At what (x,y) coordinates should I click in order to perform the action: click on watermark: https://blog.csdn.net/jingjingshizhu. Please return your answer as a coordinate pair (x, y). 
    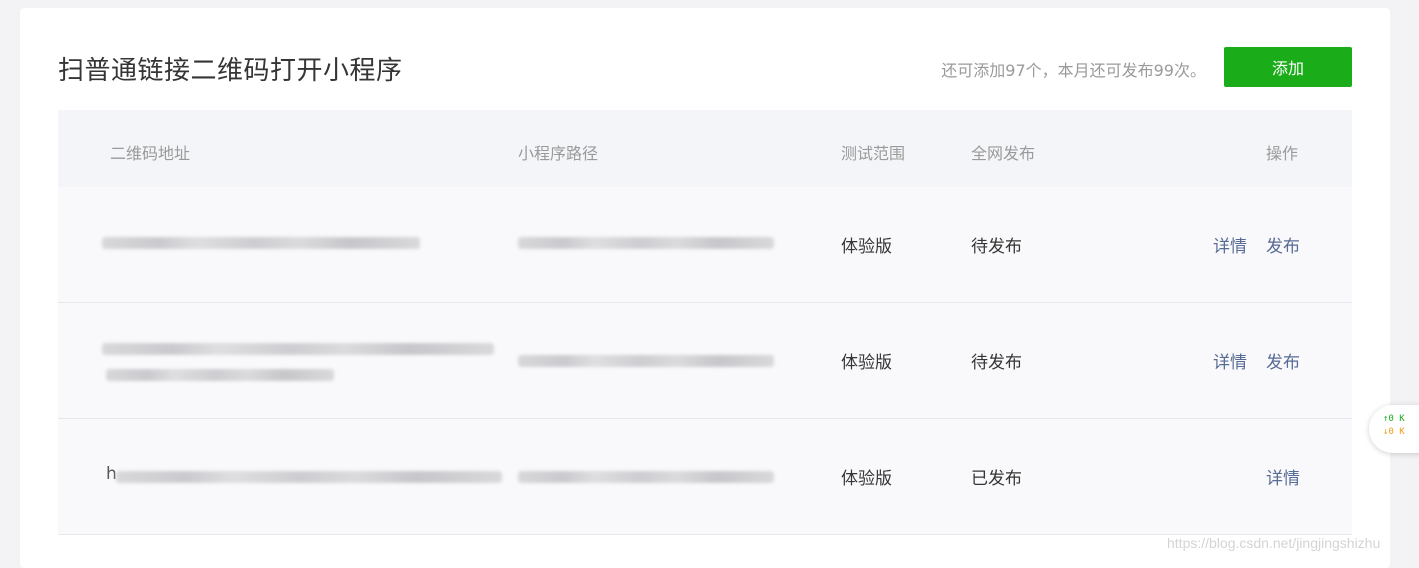
    Looking at the image, I should click on (1274, 543).